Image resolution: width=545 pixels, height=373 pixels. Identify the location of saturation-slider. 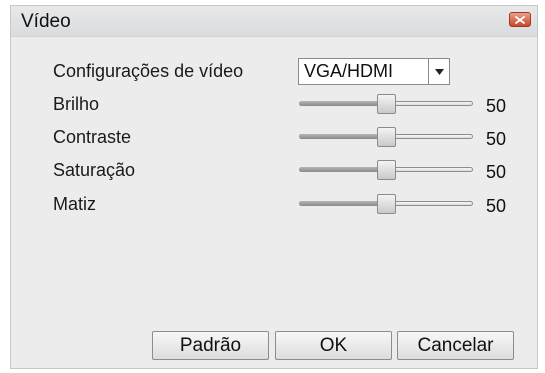
(386, 170).